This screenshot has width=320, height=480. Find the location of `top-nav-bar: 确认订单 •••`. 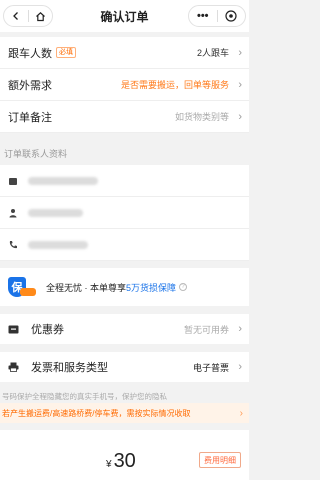

top-nav-bar: 确认订单 ••• is located at coordinates (124, 16).